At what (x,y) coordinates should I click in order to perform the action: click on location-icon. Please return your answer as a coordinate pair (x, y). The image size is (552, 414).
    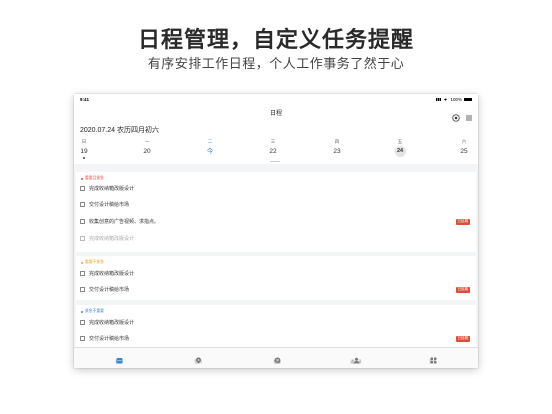
    Looking at the image, I should click on (198, 357).